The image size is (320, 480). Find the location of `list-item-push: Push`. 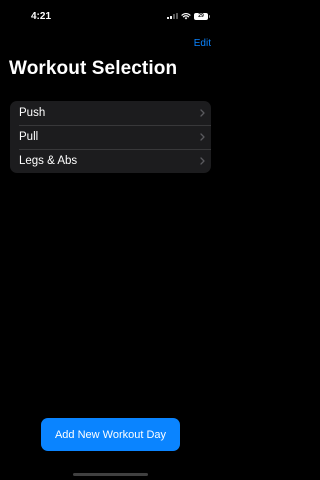

list-item-push: Push is located at coordinates (110, 113).